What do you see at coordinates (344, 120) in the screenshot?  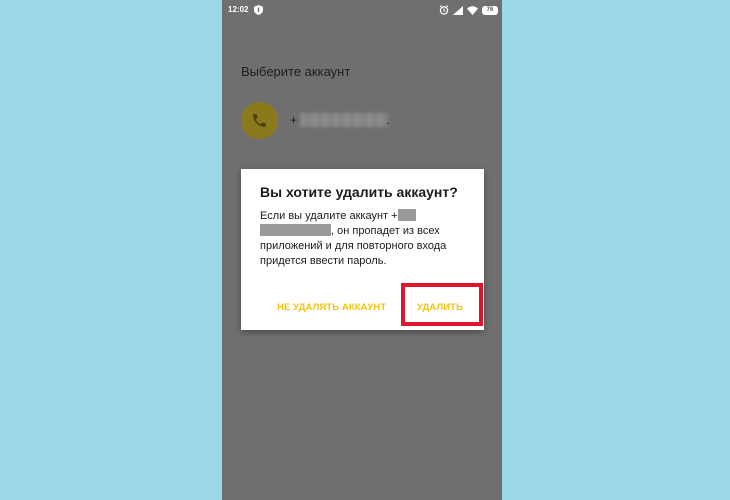 I see `redacted-phone-number` at bounding box center [344, 120].